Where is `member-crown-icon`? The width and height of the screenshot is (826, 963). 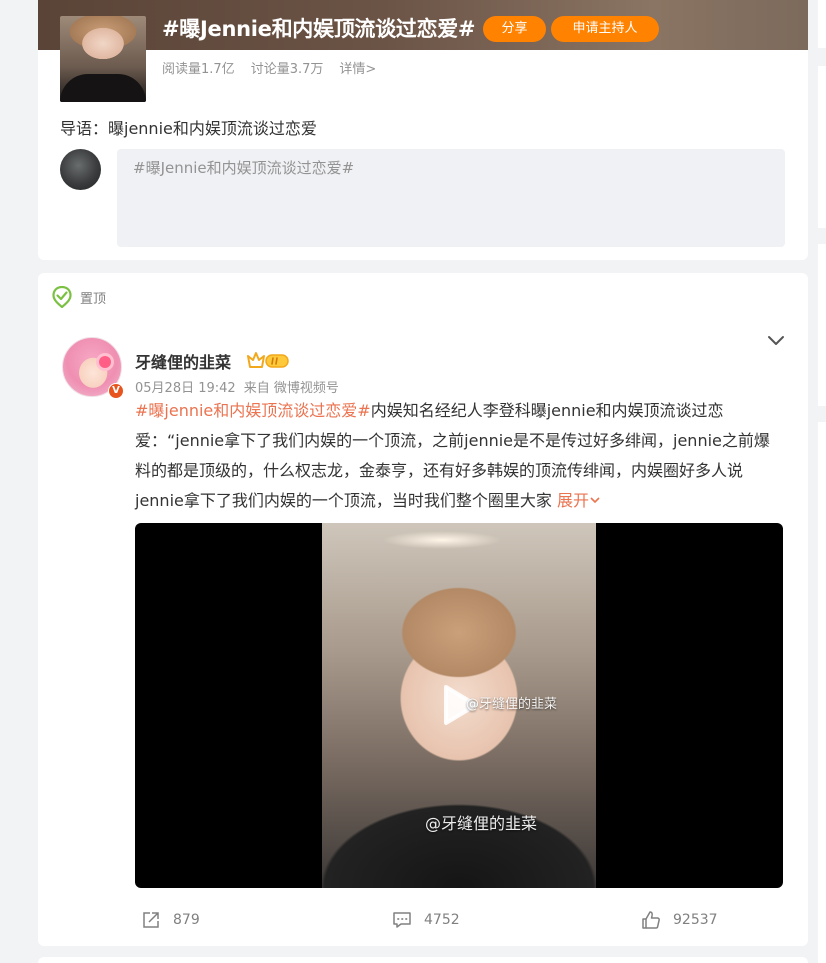 member-crown-icon is located at coordinates (269, 360).